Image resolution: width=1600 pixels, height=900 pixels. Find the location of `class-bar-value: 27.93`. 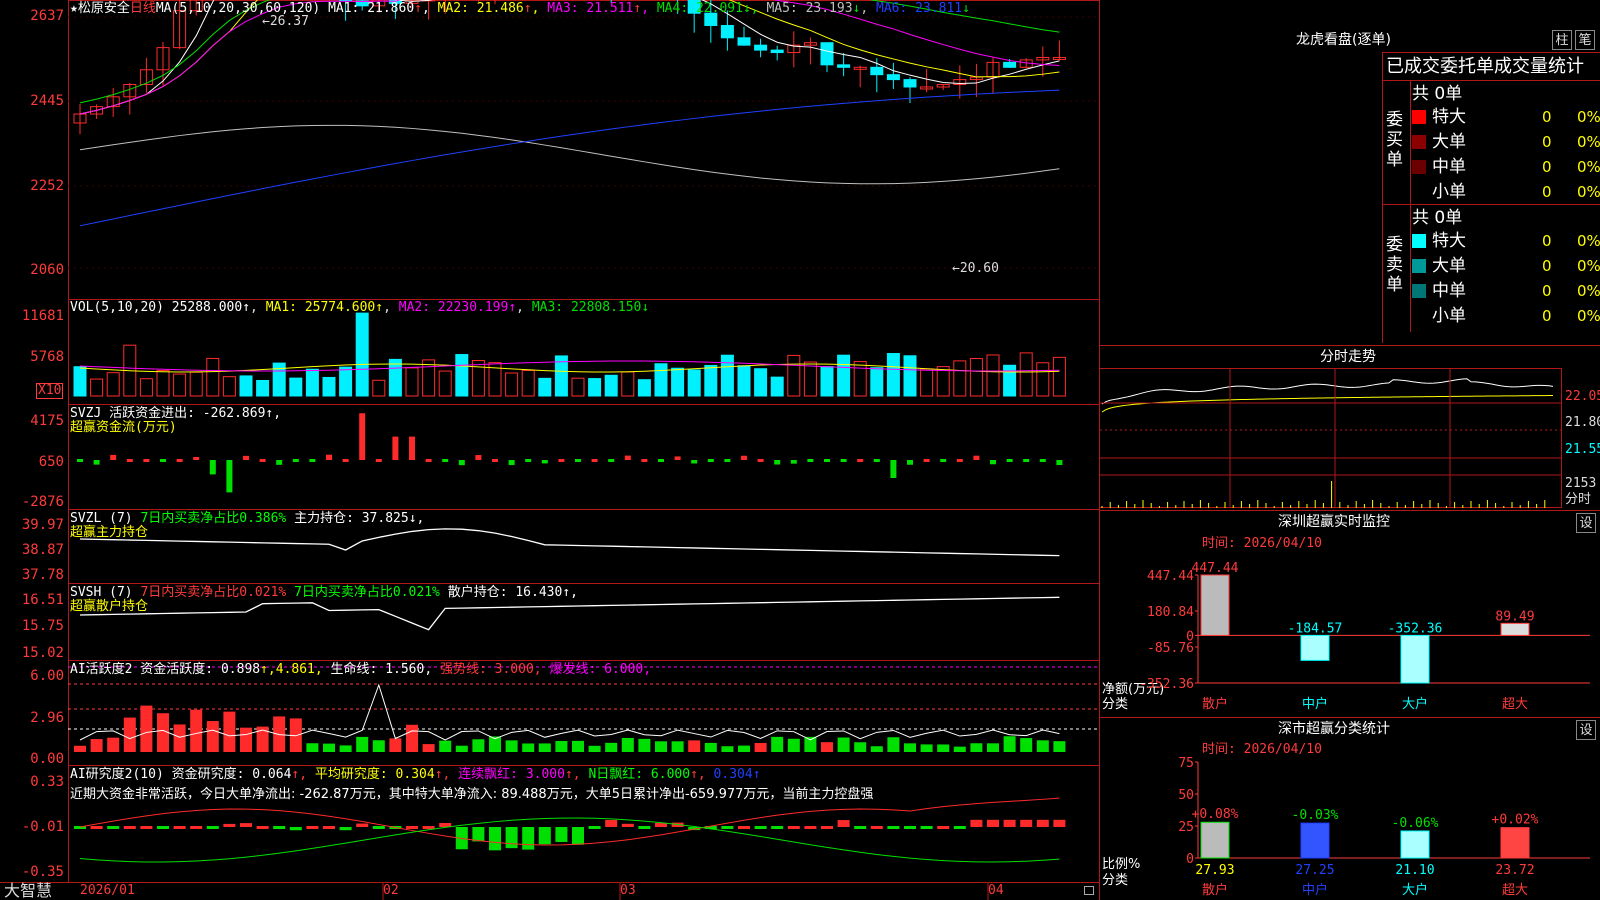

class-bar-value: 27.93 is located at coordinates (1214, 870).